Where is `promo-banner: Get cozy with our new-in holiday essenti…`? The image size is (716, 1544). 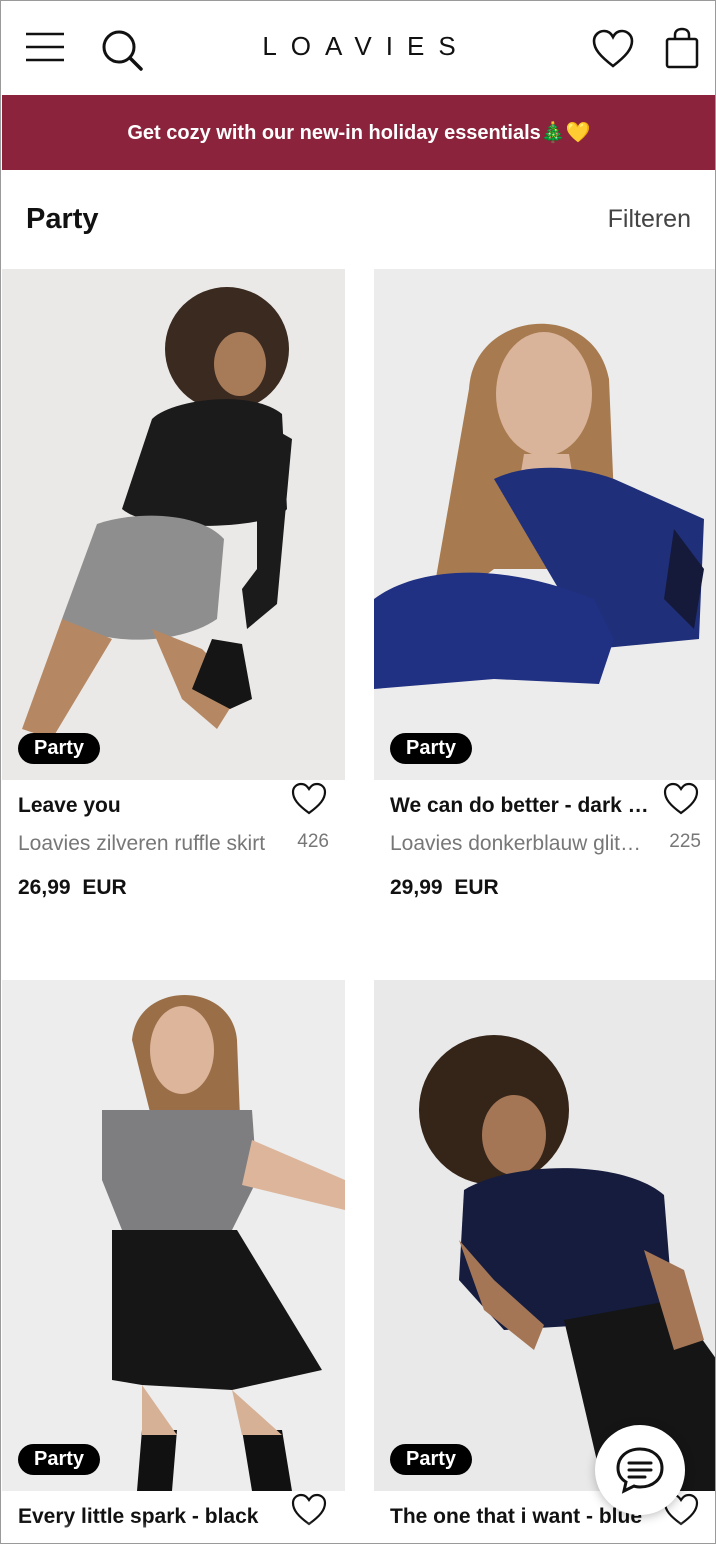
promo-banner: Get cozy with our new-in holiday essenti… is located at coordinates (358, 132).